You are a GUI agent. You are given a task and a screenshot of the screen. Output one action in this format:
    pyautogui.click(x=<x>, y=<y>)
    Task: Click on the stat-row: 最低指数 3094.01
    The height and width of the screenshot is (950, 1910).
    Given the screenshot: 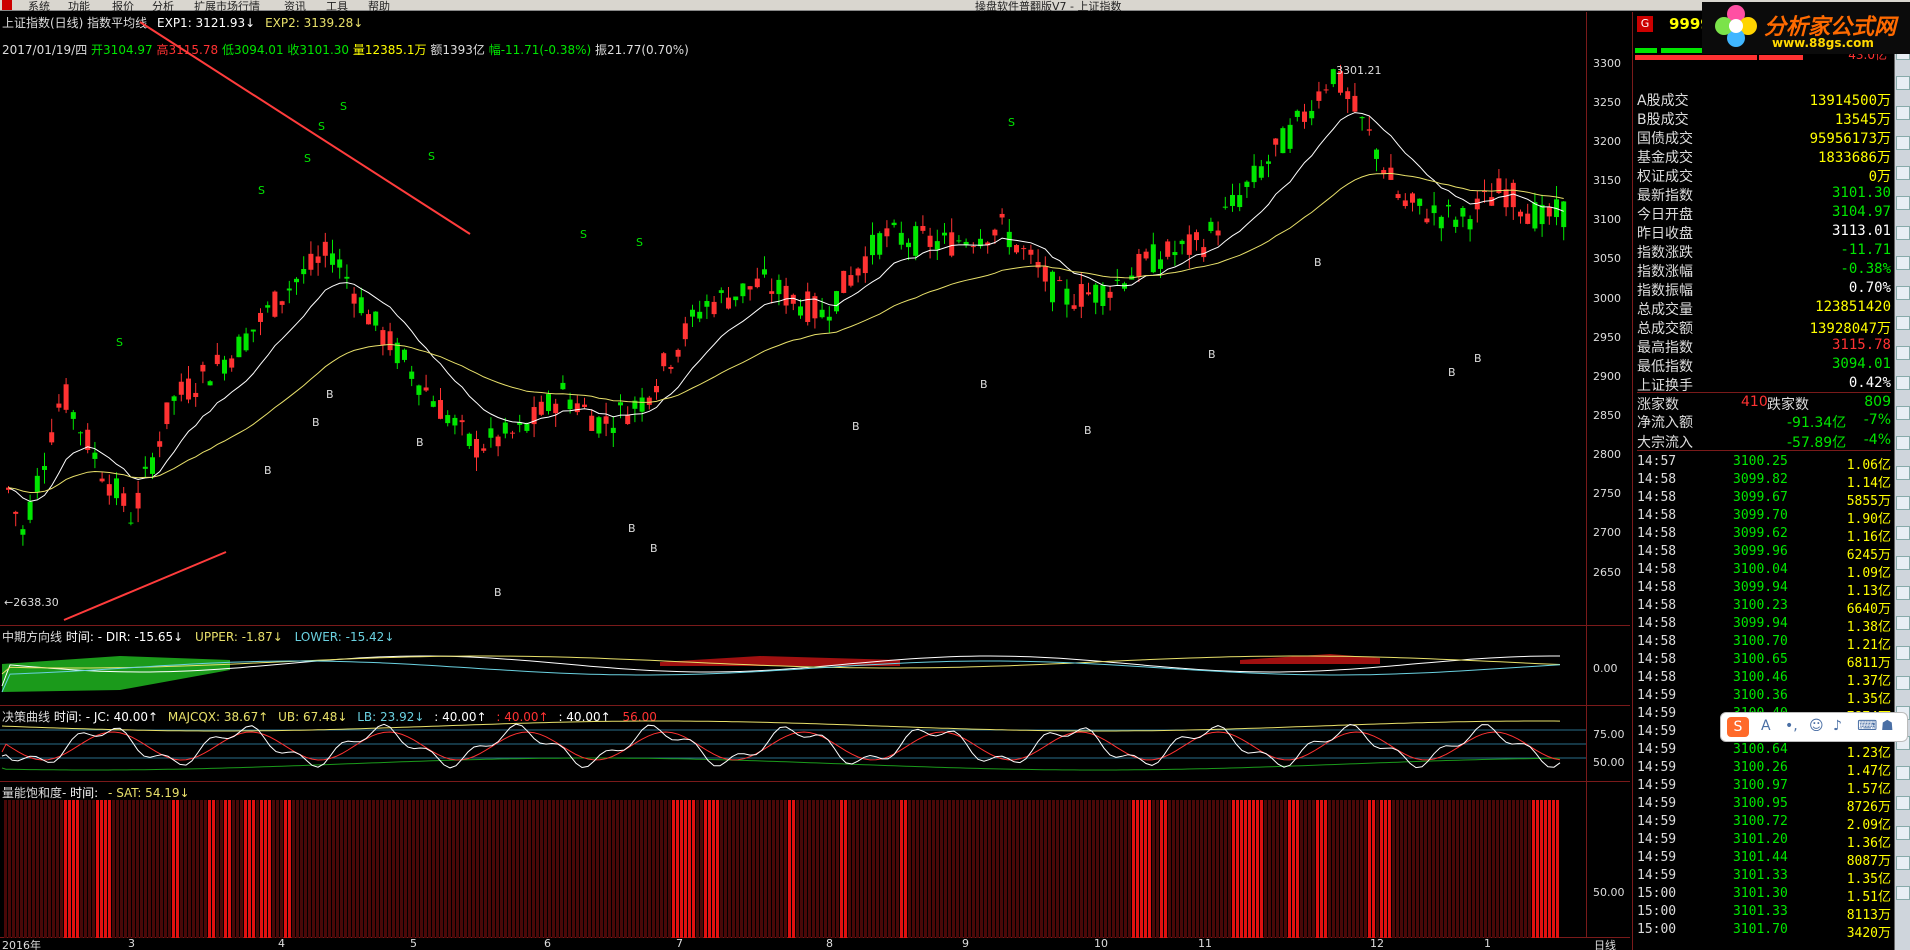 What is the action you would take?
    pyautogui.click(x=1764, y=365)
    